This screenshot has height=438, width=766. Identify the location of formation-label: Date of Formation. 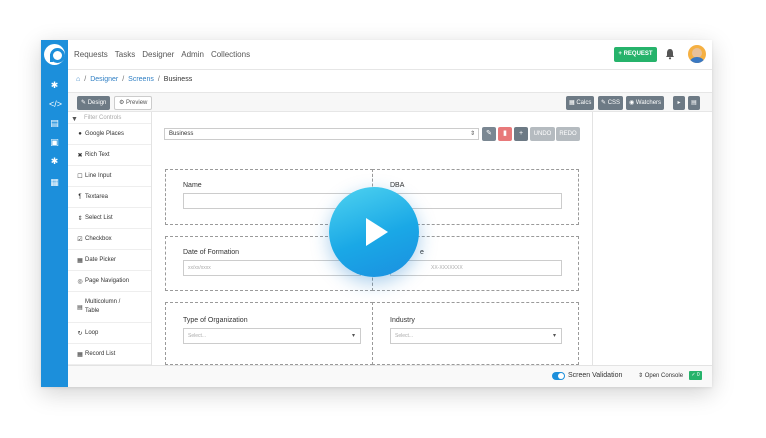
(211, 252).